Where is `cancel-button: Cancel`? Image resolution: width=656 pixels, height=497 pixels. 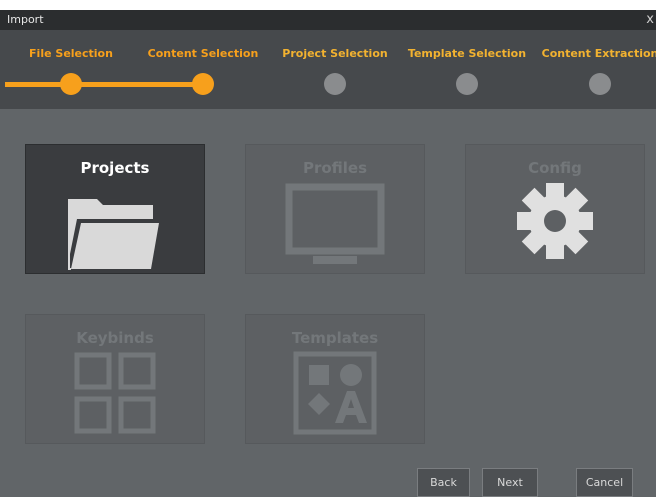 cancel-button: Cancel is located at coordinates (604, 482).